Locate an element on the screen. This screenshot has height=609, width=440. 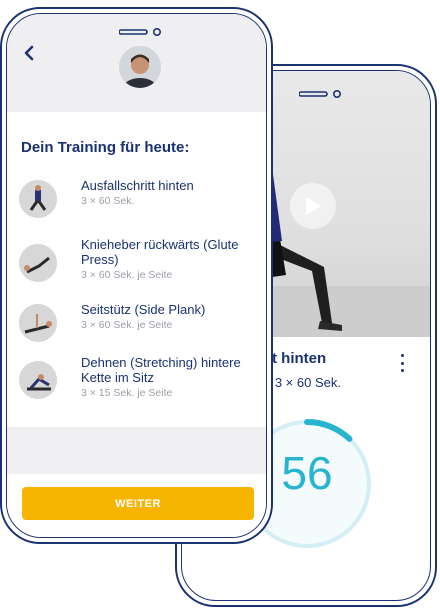
play-button is located at coordinates (313, 206).